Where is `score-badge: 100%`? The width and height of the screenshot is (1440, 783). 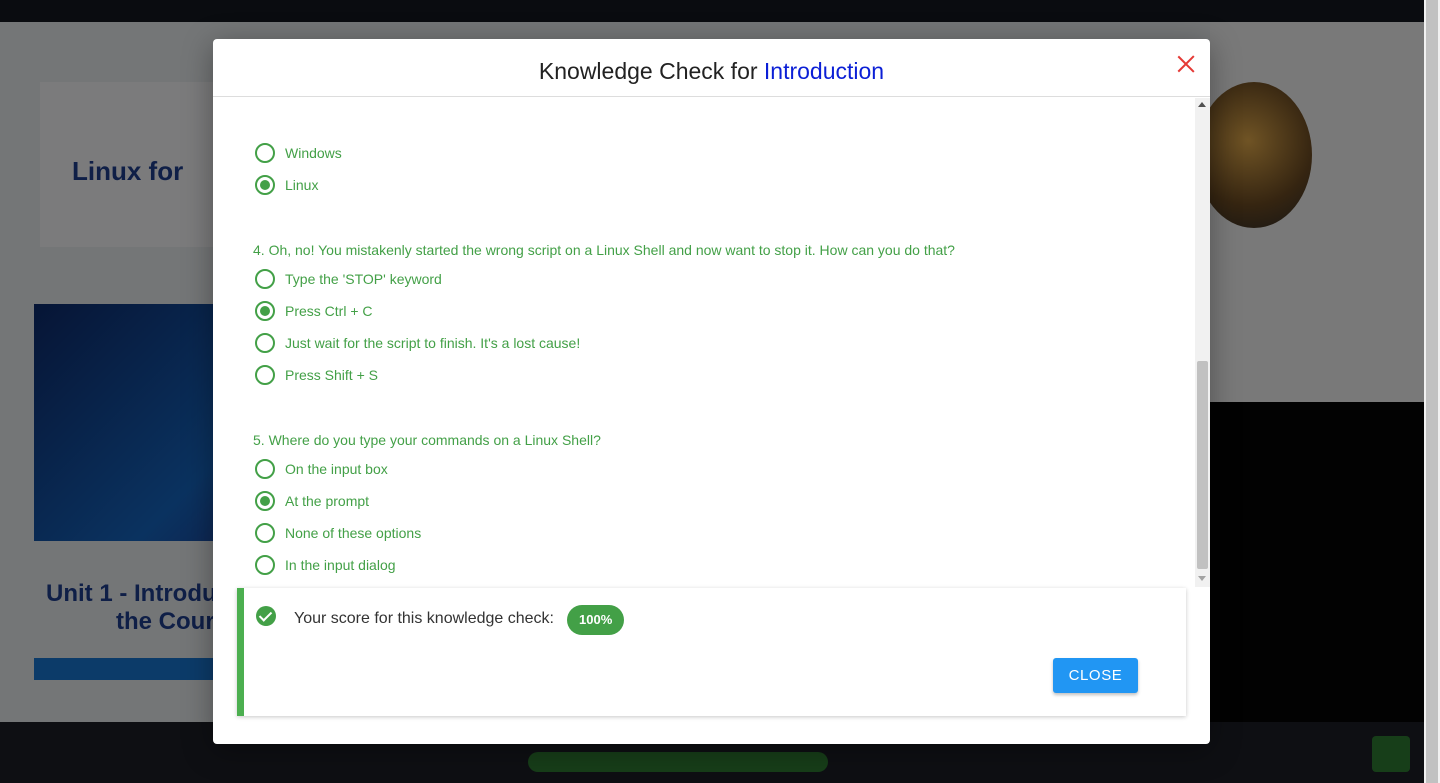
score-badge: 100% is located at coordinates (596, 620).